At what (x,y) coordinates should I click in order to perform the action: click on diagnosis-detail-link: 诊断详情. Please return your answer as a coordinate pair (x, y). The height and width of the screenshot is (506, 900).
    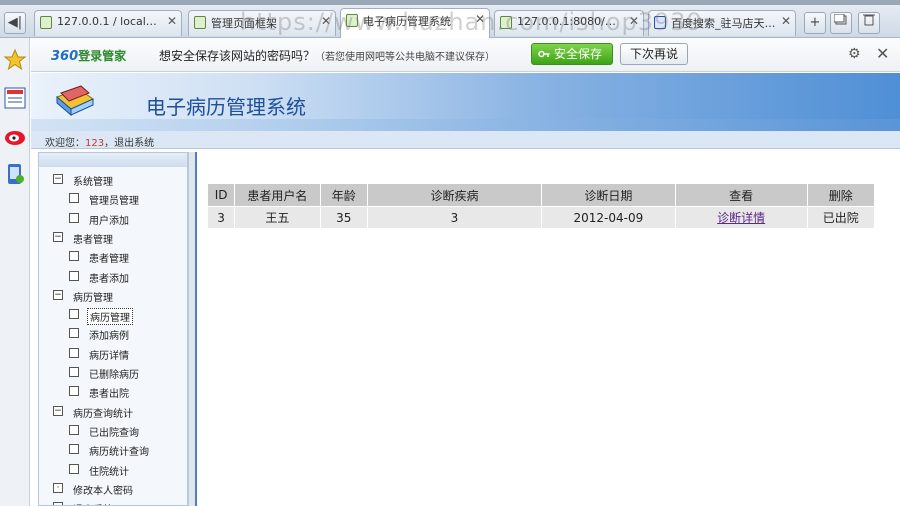
    Looking at the image, I should click on (741, 218).